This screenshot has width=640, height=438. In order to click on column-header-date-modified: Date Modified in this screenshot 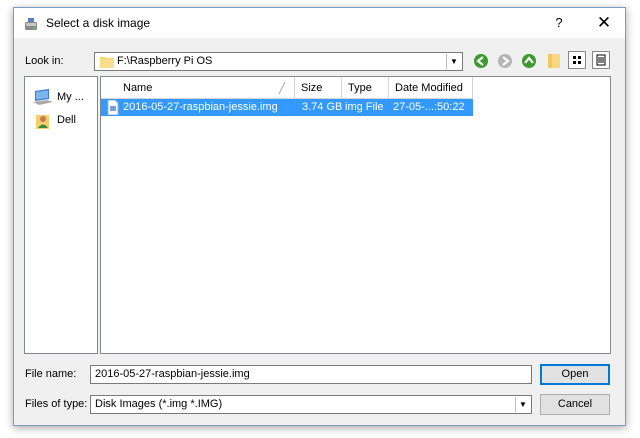, I will do `click(431, 88)`.